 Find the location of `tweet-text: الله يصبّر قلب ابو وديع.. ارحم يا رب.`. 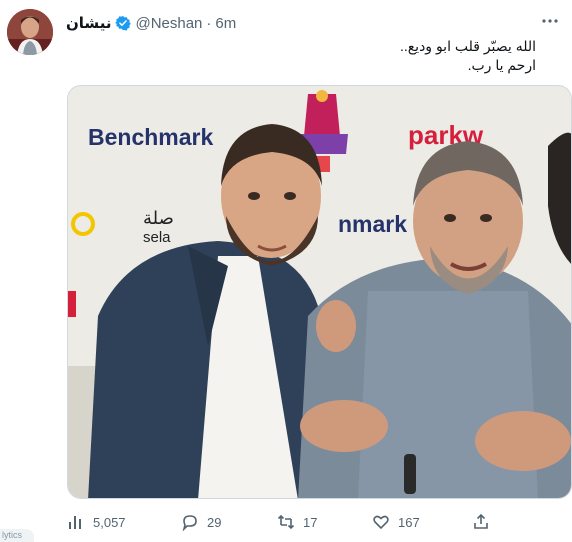

tweet-text: الله يصبّر قلب ابو وديع.. ارحم يا رب. is located at coordinates (336, 56).